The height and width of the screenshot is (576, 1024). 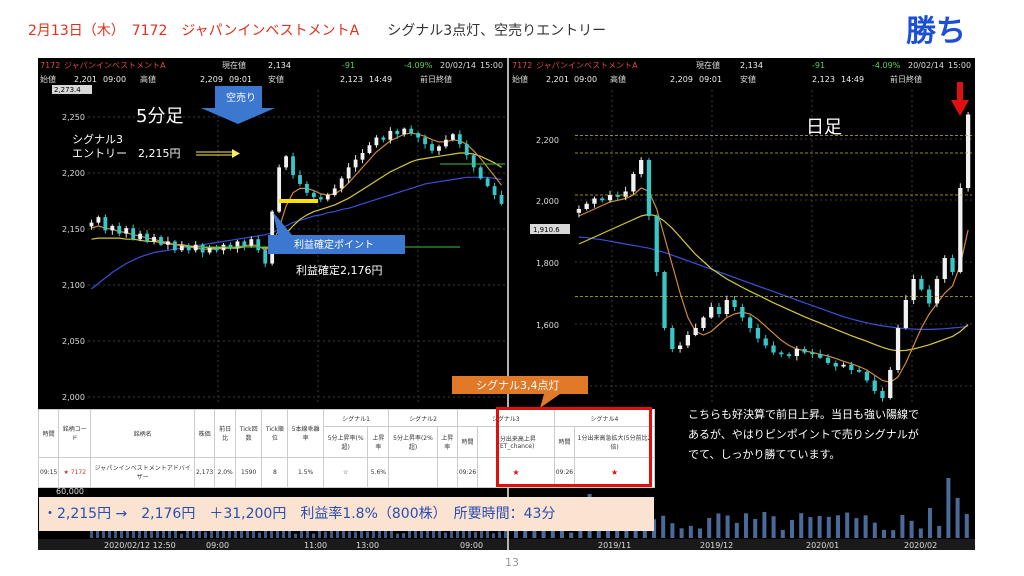 What do you see at coordinates (920, 545) in the screenshot?
I see `right-x-label: 2020/02` at bounding box center [920, 545].